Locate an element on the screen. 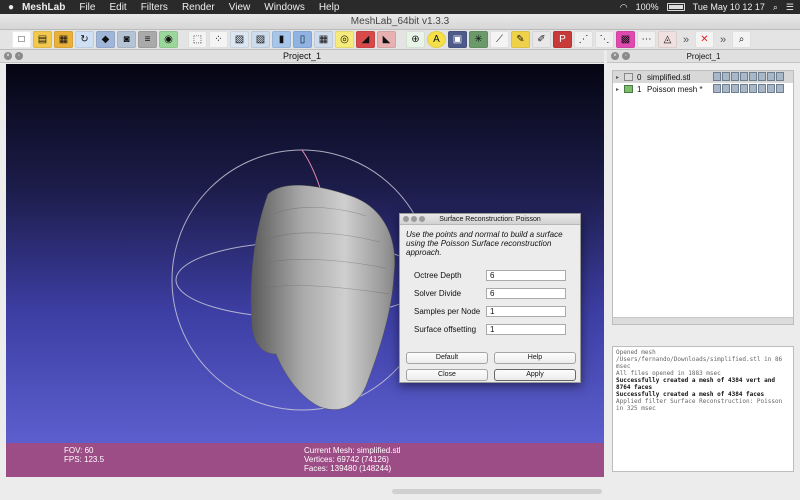  measure-icon: ✳ is located at coordinates (478, 39).